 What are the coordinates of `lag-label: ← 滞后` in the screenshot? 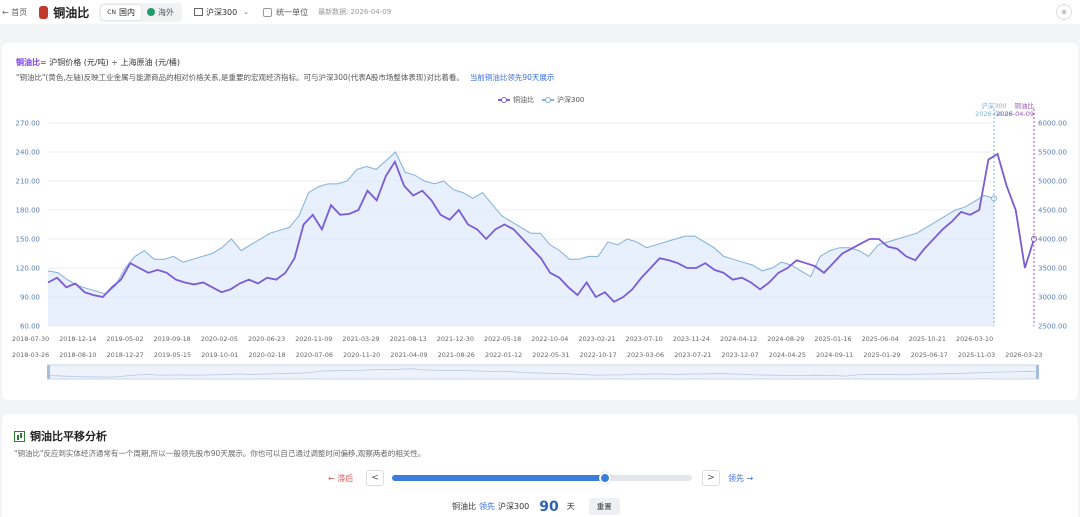 It's located at (341, 478).